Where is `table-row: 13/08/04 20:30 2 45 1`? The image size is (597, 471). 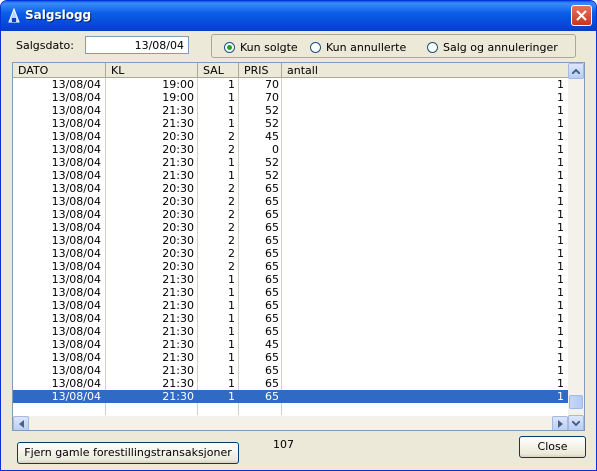
table-row: 13/08/04 20:30 2 45 1 is located at coordinates (290, 136).